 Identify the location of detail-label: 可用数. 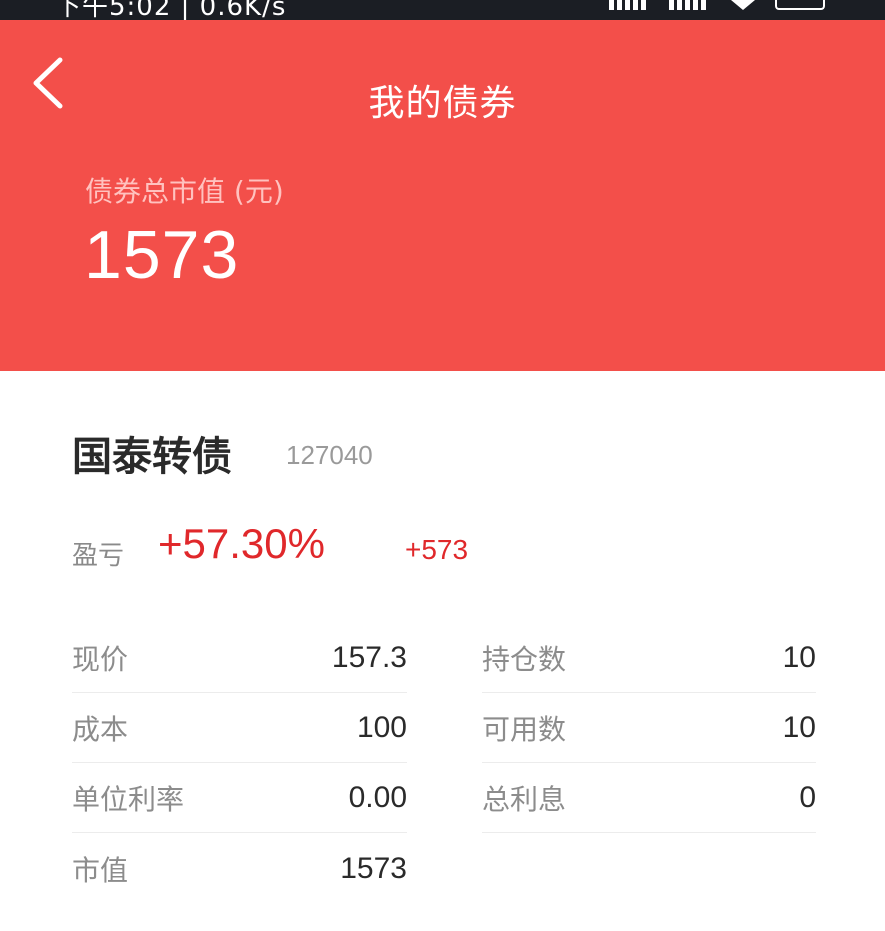
(524, 729).